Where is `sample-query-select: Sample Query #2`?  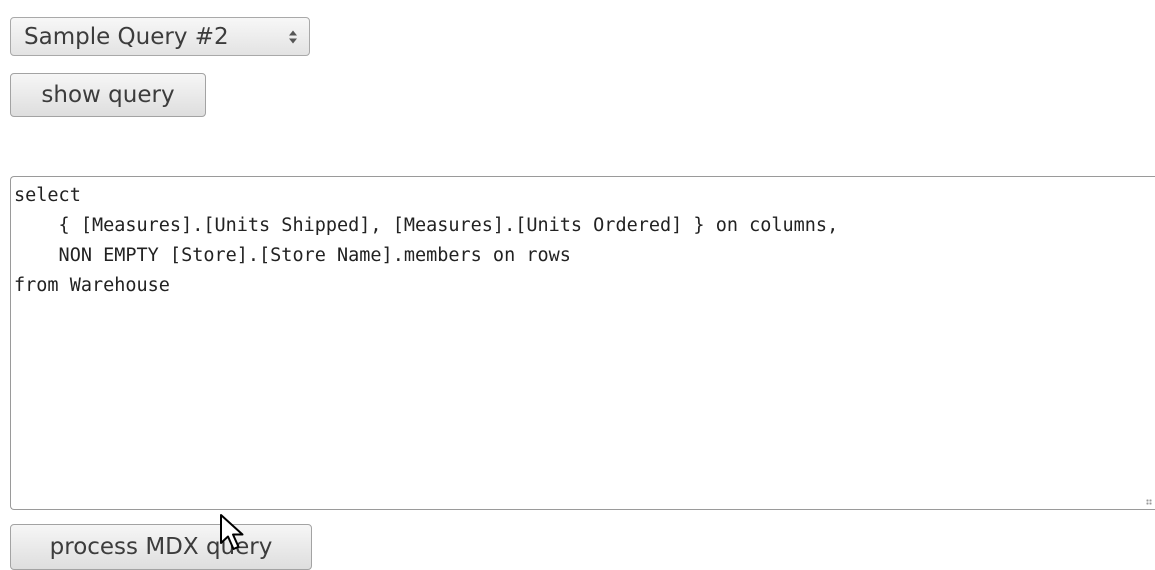 sample-query-select: Sample Query #2 is located at coordinates (160, 36).